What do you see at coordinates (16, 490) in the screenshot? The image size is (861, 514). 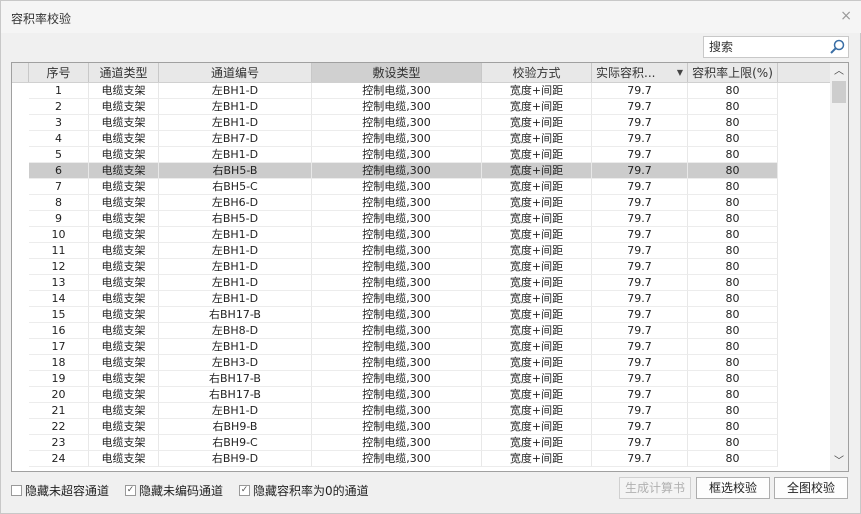 I see `checkbox-unchecked-icon` at bounding box center [16, 490].